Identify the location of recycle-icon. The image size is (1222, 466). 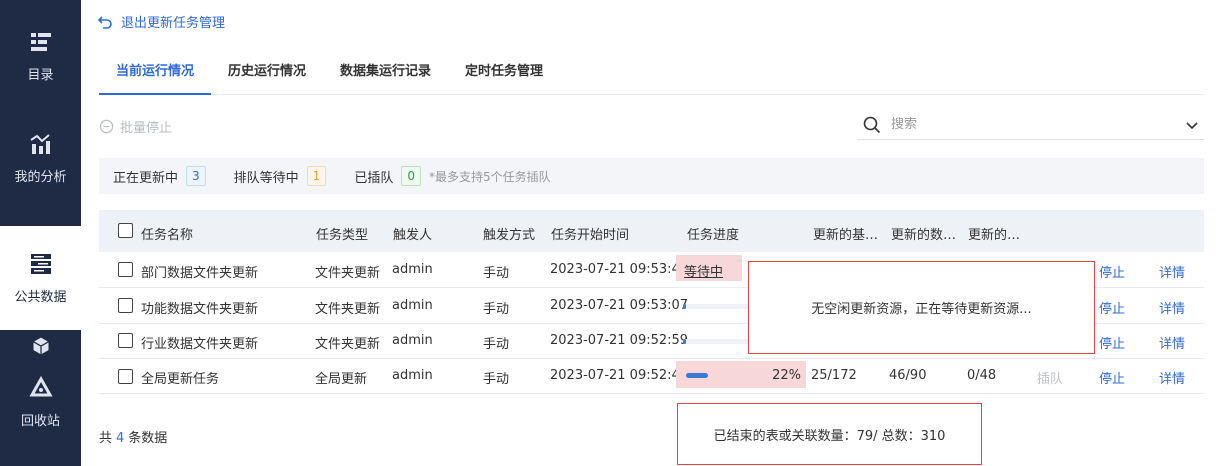
(40, 386).